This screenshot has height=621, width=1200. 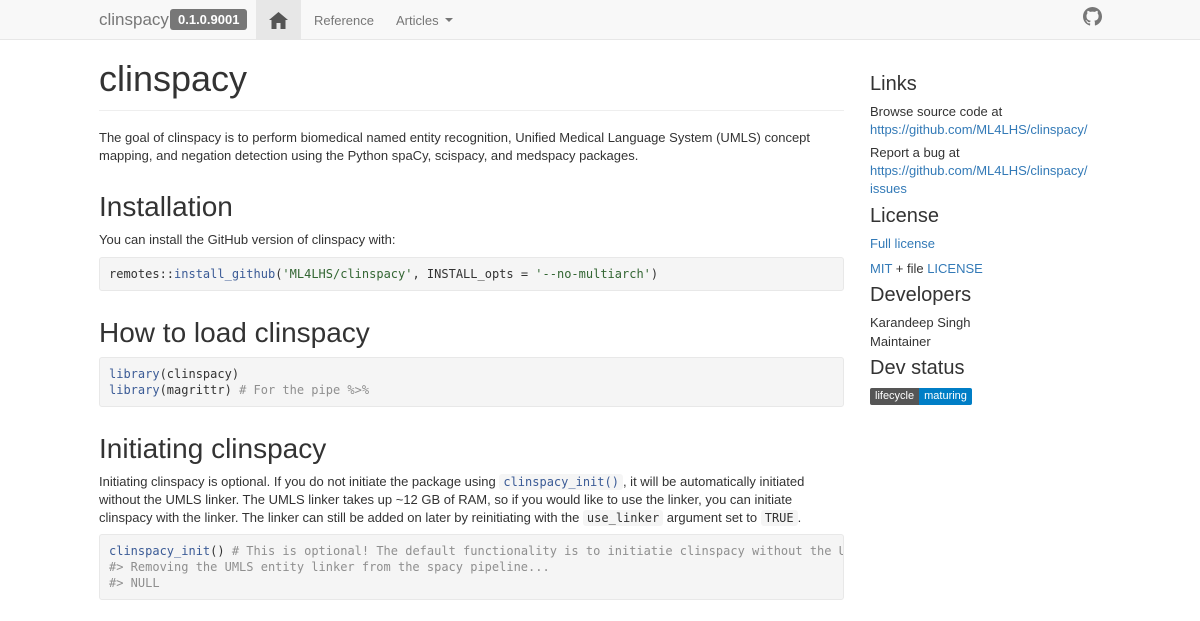 I want to click on license-plus: + file, so click(x=910, y=268).